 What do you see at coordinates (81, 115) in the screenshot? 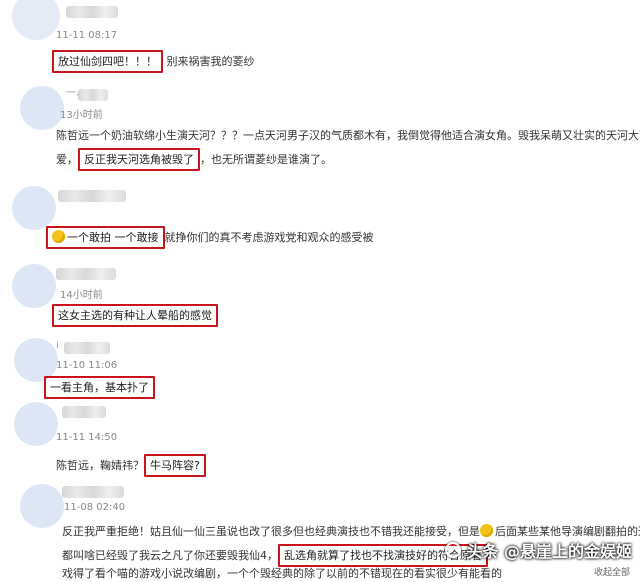
I see `comment-time: 13小时前` at bounding box center [81, 115].